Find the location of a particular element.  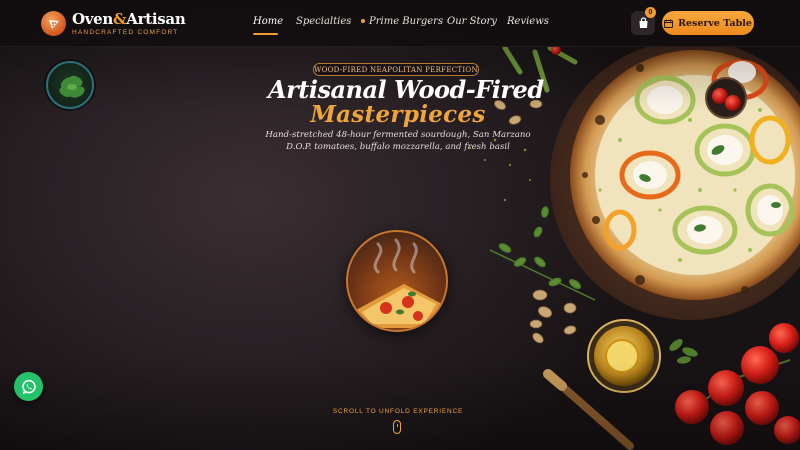

whatsapp-icon is located at coordinates (28, 386).